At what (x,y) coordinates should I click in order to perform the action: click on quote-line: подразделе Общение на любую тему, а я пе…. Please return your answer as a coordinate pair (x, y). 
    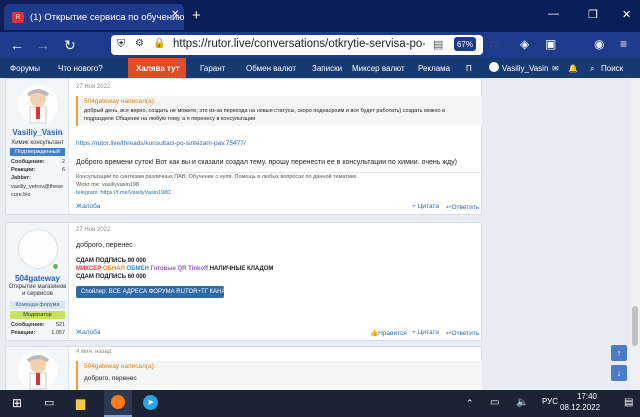
    Looking at the image, I should click on (170, 119).